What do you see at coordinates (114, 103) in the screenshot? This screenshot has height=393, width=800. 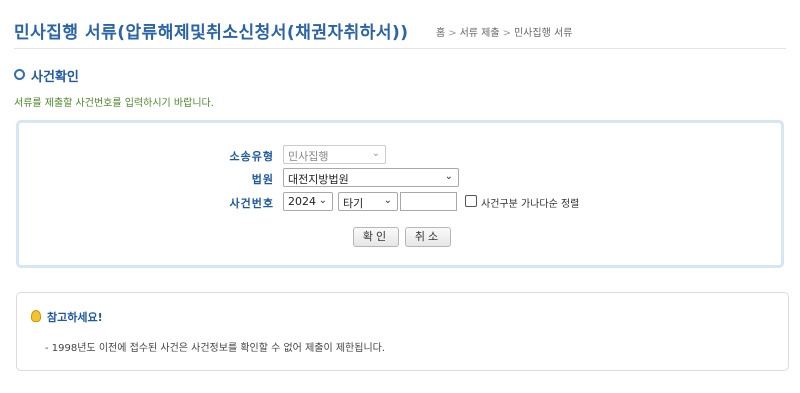 I see `instruction-text: 서류를 제출할 사건번호를 입력하시기 바랍니다.` at bounding box center [114, 103].